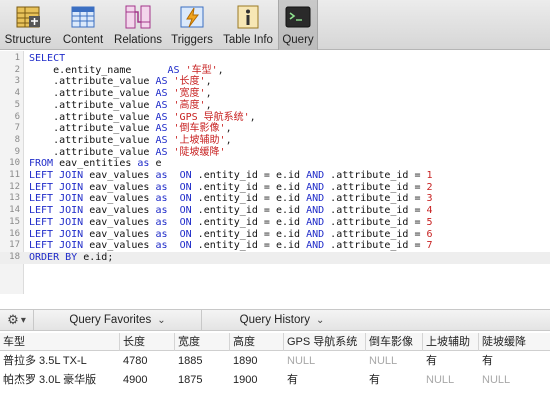  Describe the element at coordinates (275, 164) in the screenshot. I see `code-line: 10 FROM eav_entities as e` at that location.